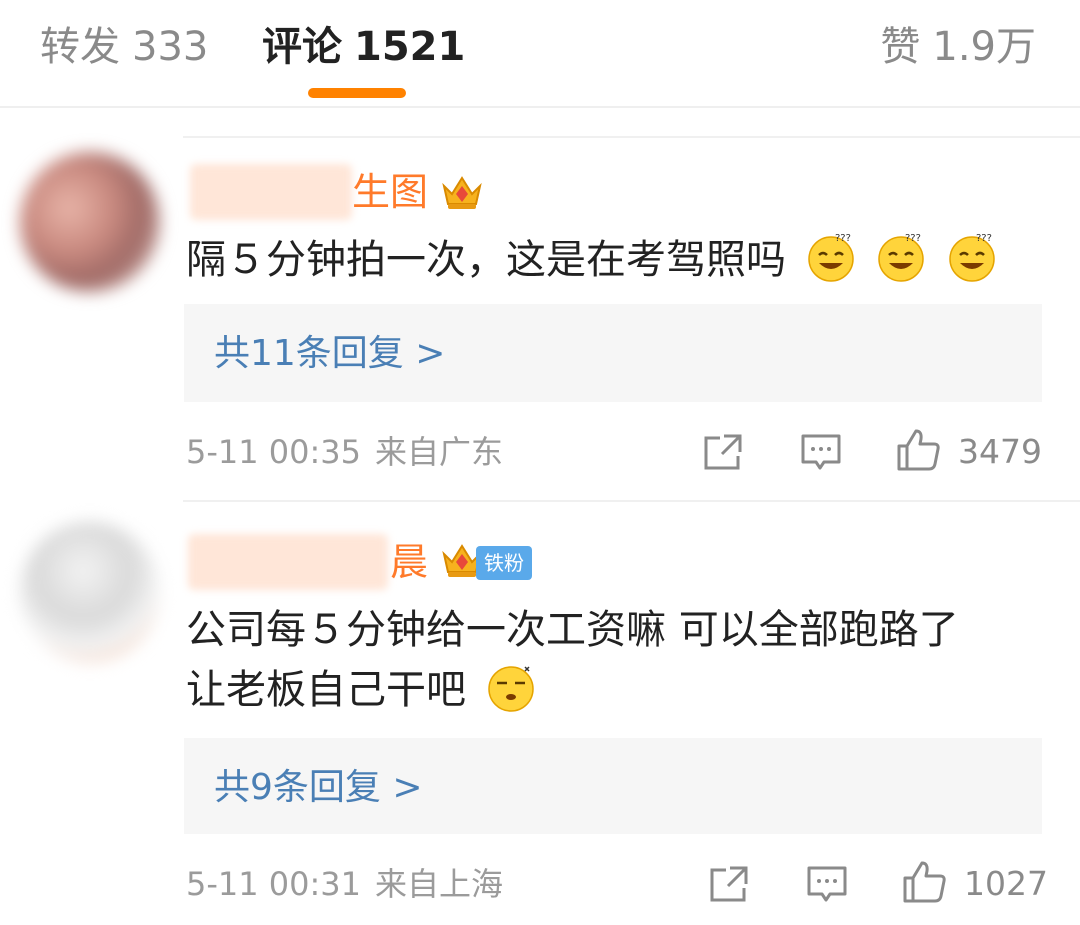 The height and width of the screenshot is (925, 1080). I want to click on reply-preview-box: 共9条回复 >, so click(613, 786).